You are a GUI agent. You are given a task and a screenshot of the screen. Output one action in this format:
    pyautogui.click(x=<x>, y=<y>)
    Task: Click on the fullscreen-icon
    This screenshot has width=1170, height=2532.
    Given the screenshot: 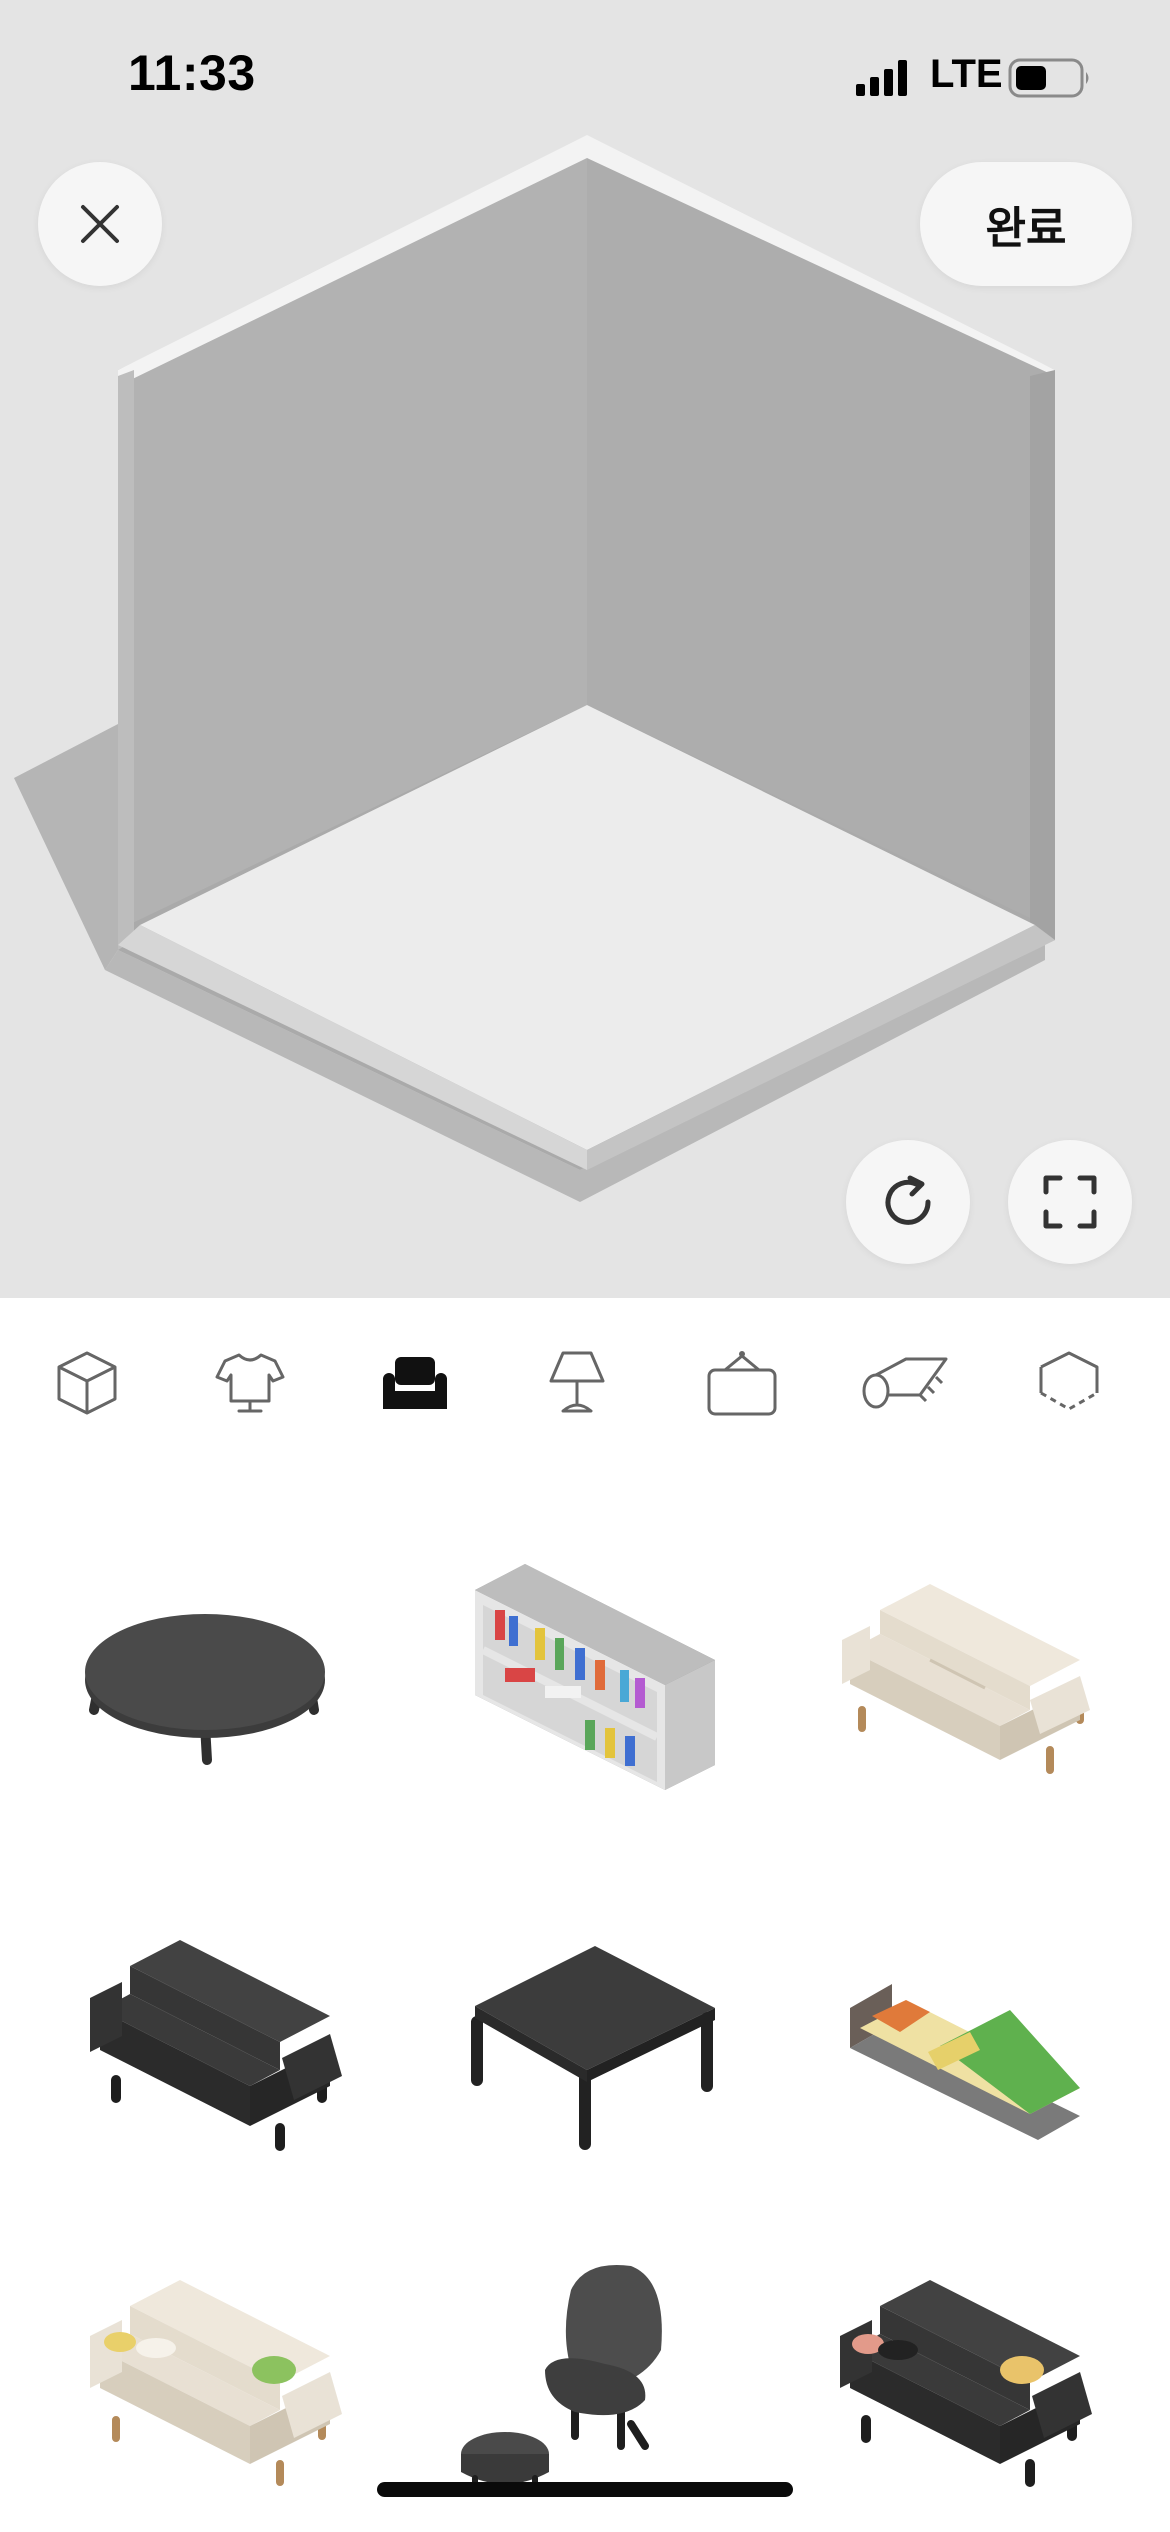 What is the action you would take?
    pyautogui.click(x=1070, y=1202)
    